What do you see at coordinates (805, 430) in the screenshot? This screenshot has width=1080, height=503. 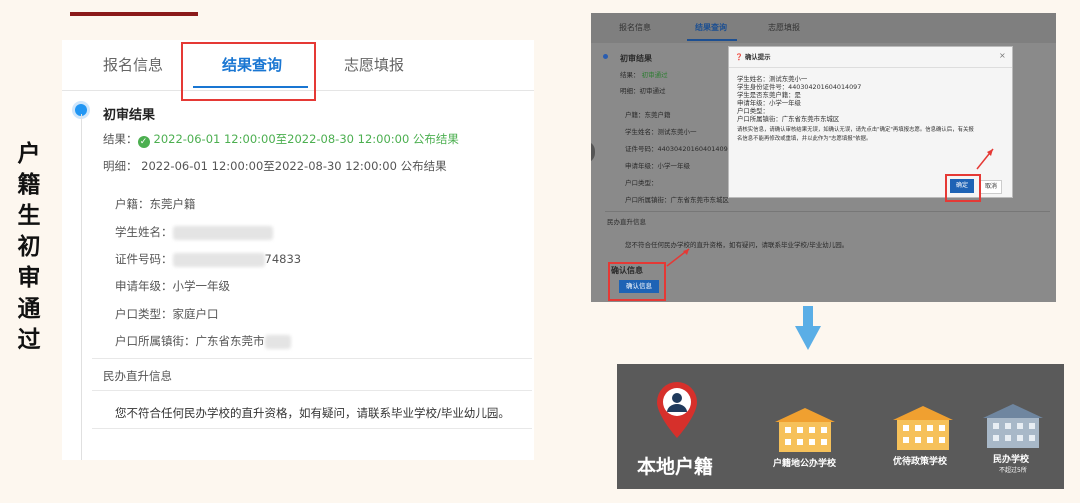 I see `public-school-icon` at bounding box center [805, 430].